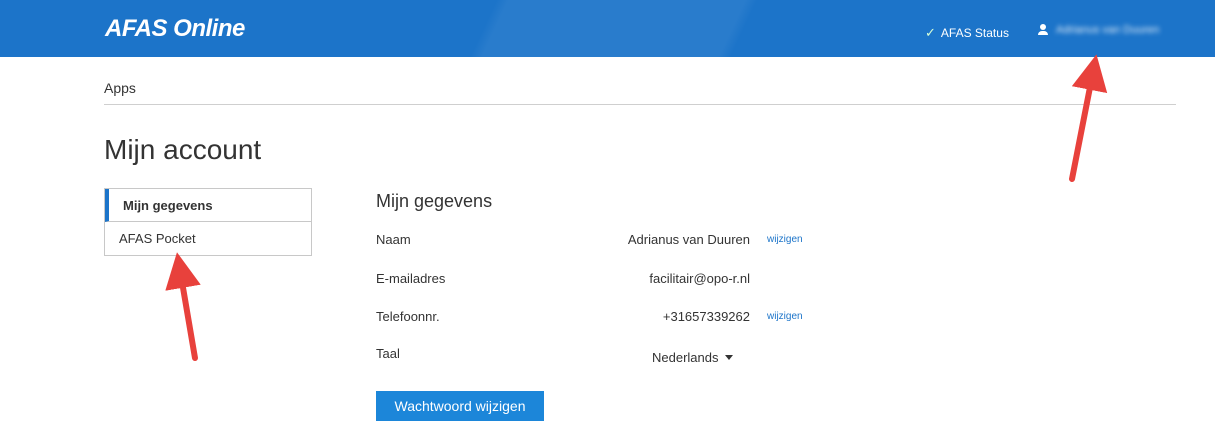 The height and width of the screenshot is (421, 1215). What do you see at coordinates (1108, 30) in the screenshot?
I see `user-name: Adrianus van Duuren` at bounding box center [1108, 30].